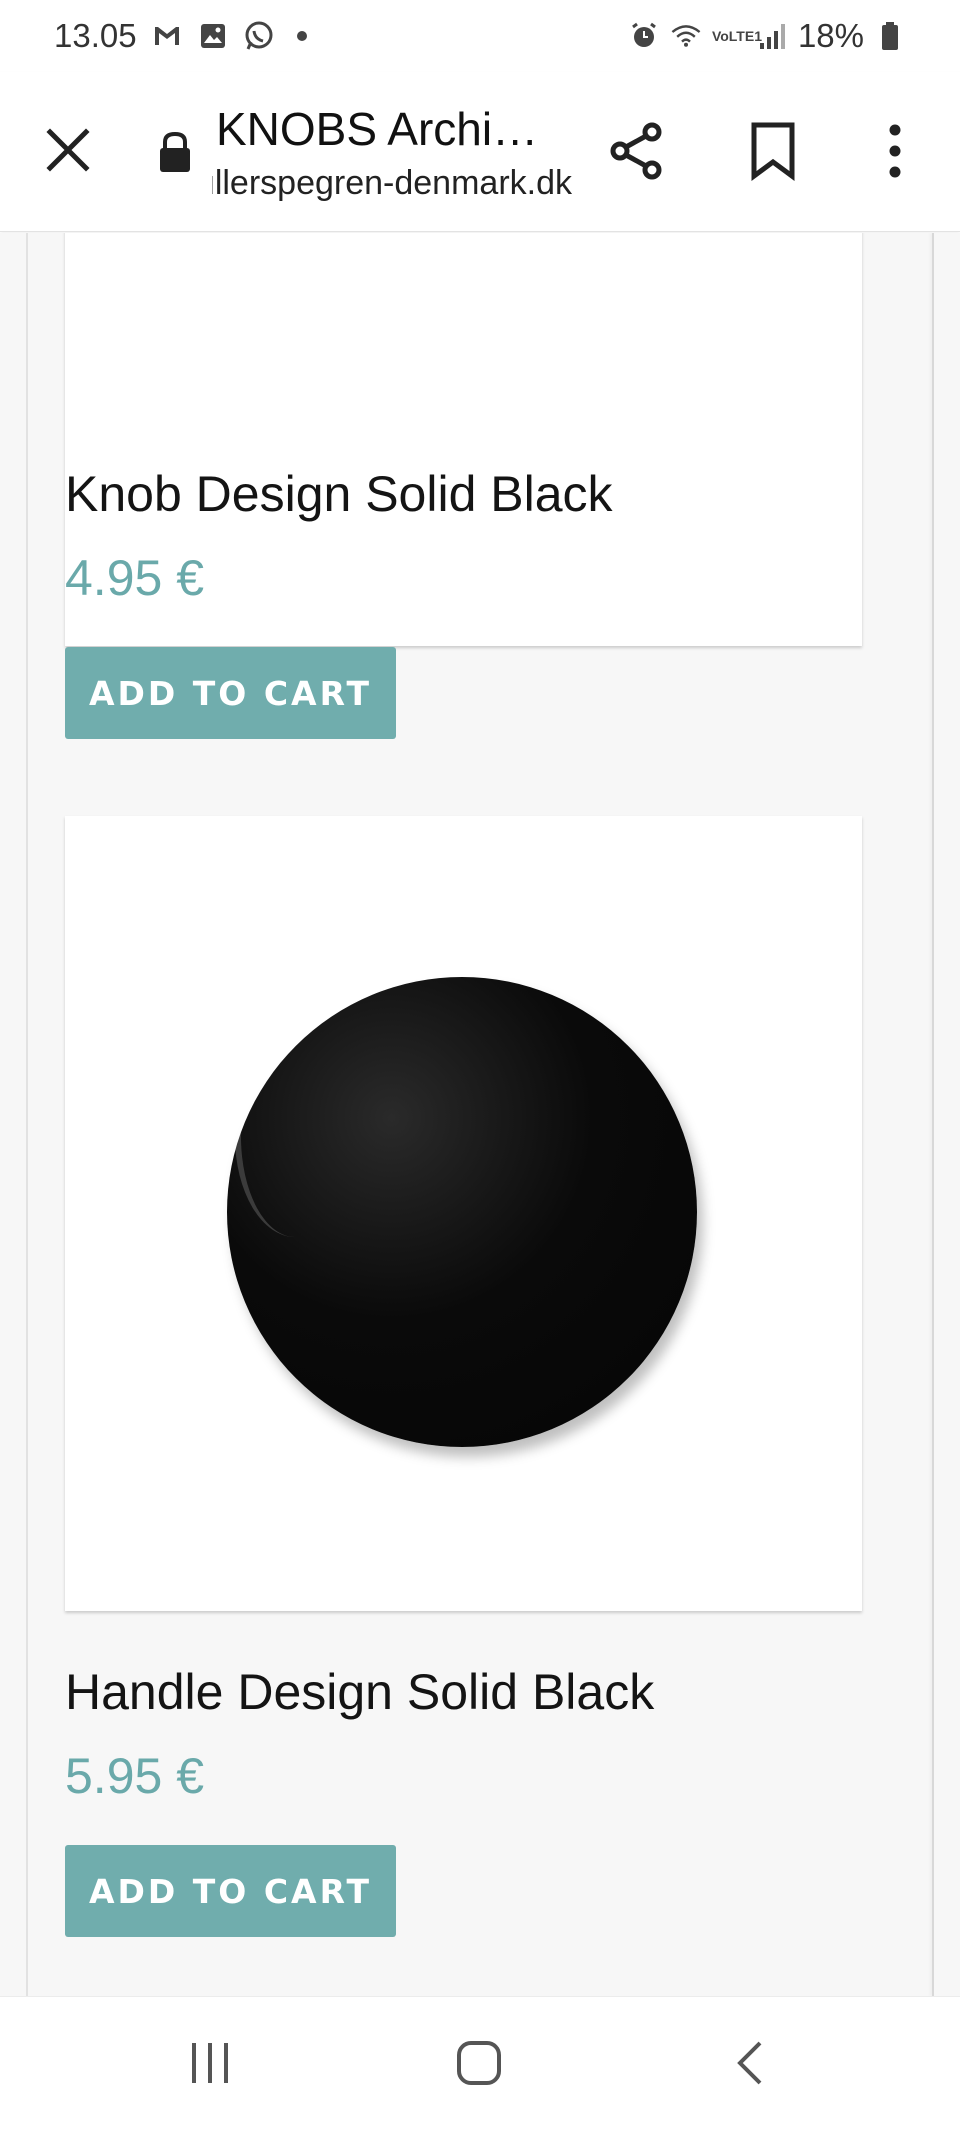 This screenshot has height=2133, width=960. What do you see at coordinates (175, 152) in the screenshot?
I see `lock-icon` at bounding box center [175, 152].